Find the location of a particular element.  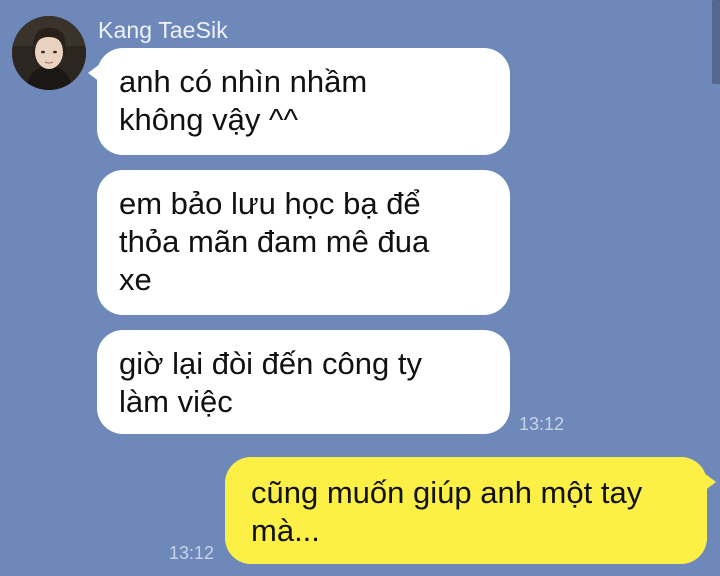

sender-name: Kang TaeSik is located at coordinates (163, 30).